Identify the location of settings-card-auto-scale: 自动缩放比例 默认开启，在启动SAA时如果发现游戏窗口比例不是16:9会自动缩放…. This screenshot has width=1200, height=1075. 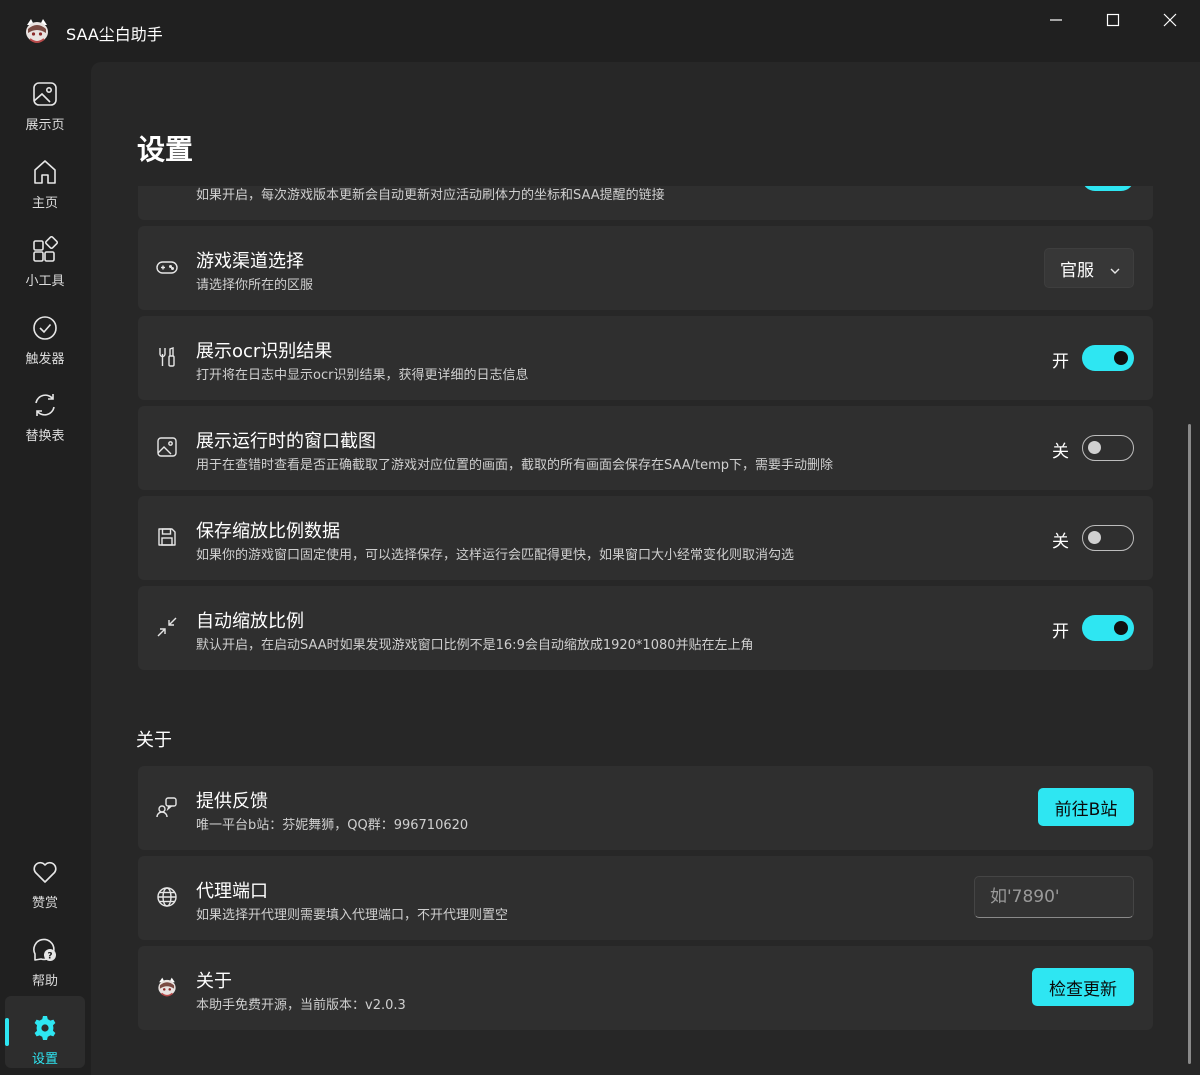
(645, 628).